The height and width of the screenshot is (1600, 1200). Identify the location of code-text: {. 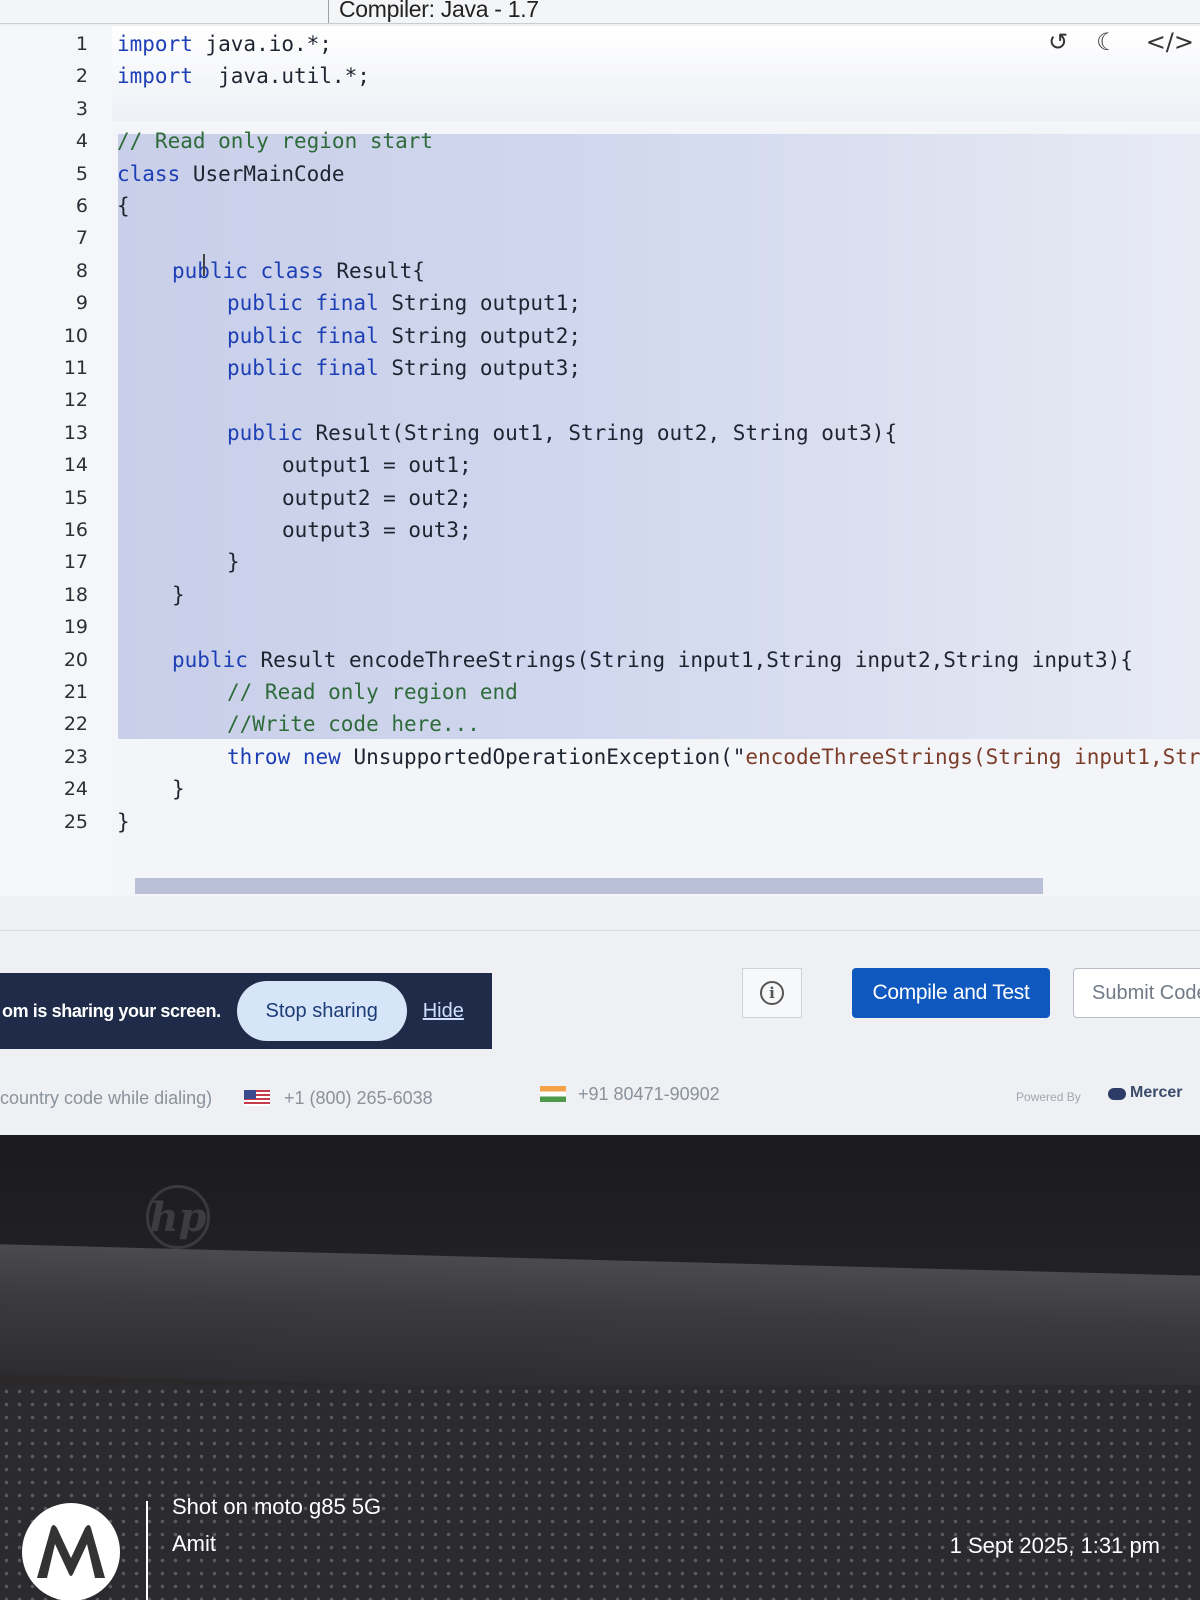
(123, 206).